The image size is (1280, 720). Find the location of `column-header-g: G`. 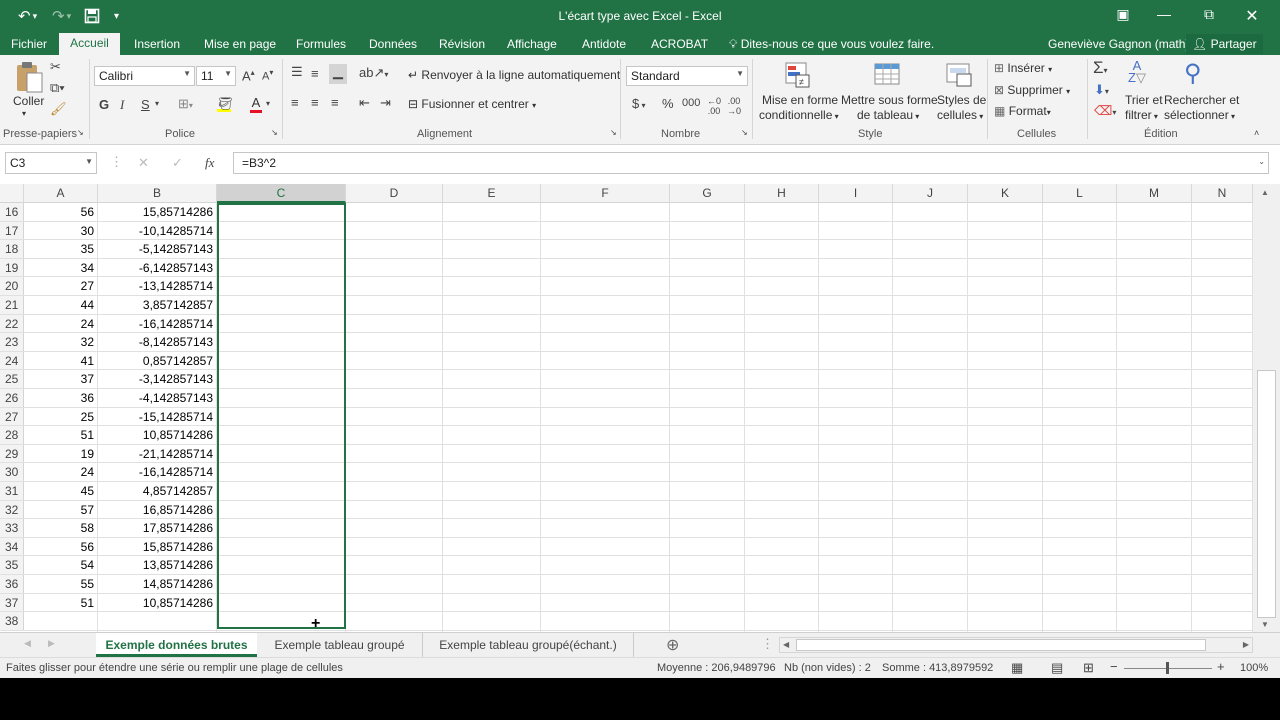

column-header-g: G is located at coordinates (707, 193).